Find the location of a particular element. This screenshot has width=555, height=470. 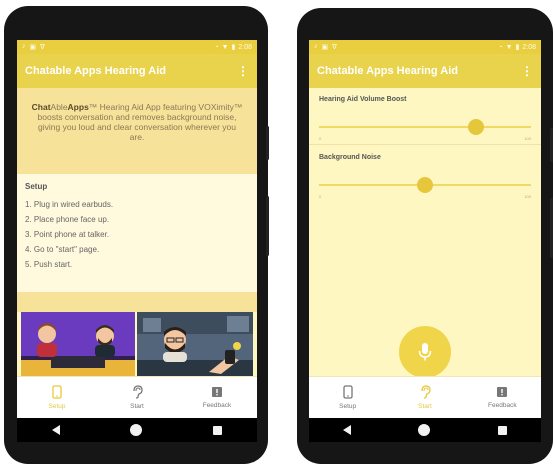

setup-step: 5. Push start. is located at coordinates (49, 264).